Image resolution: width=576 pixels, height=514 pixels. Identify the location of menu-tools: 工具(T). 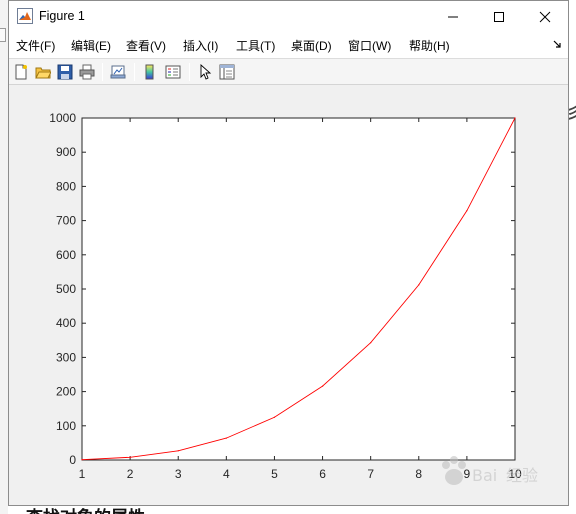
(255, 45).